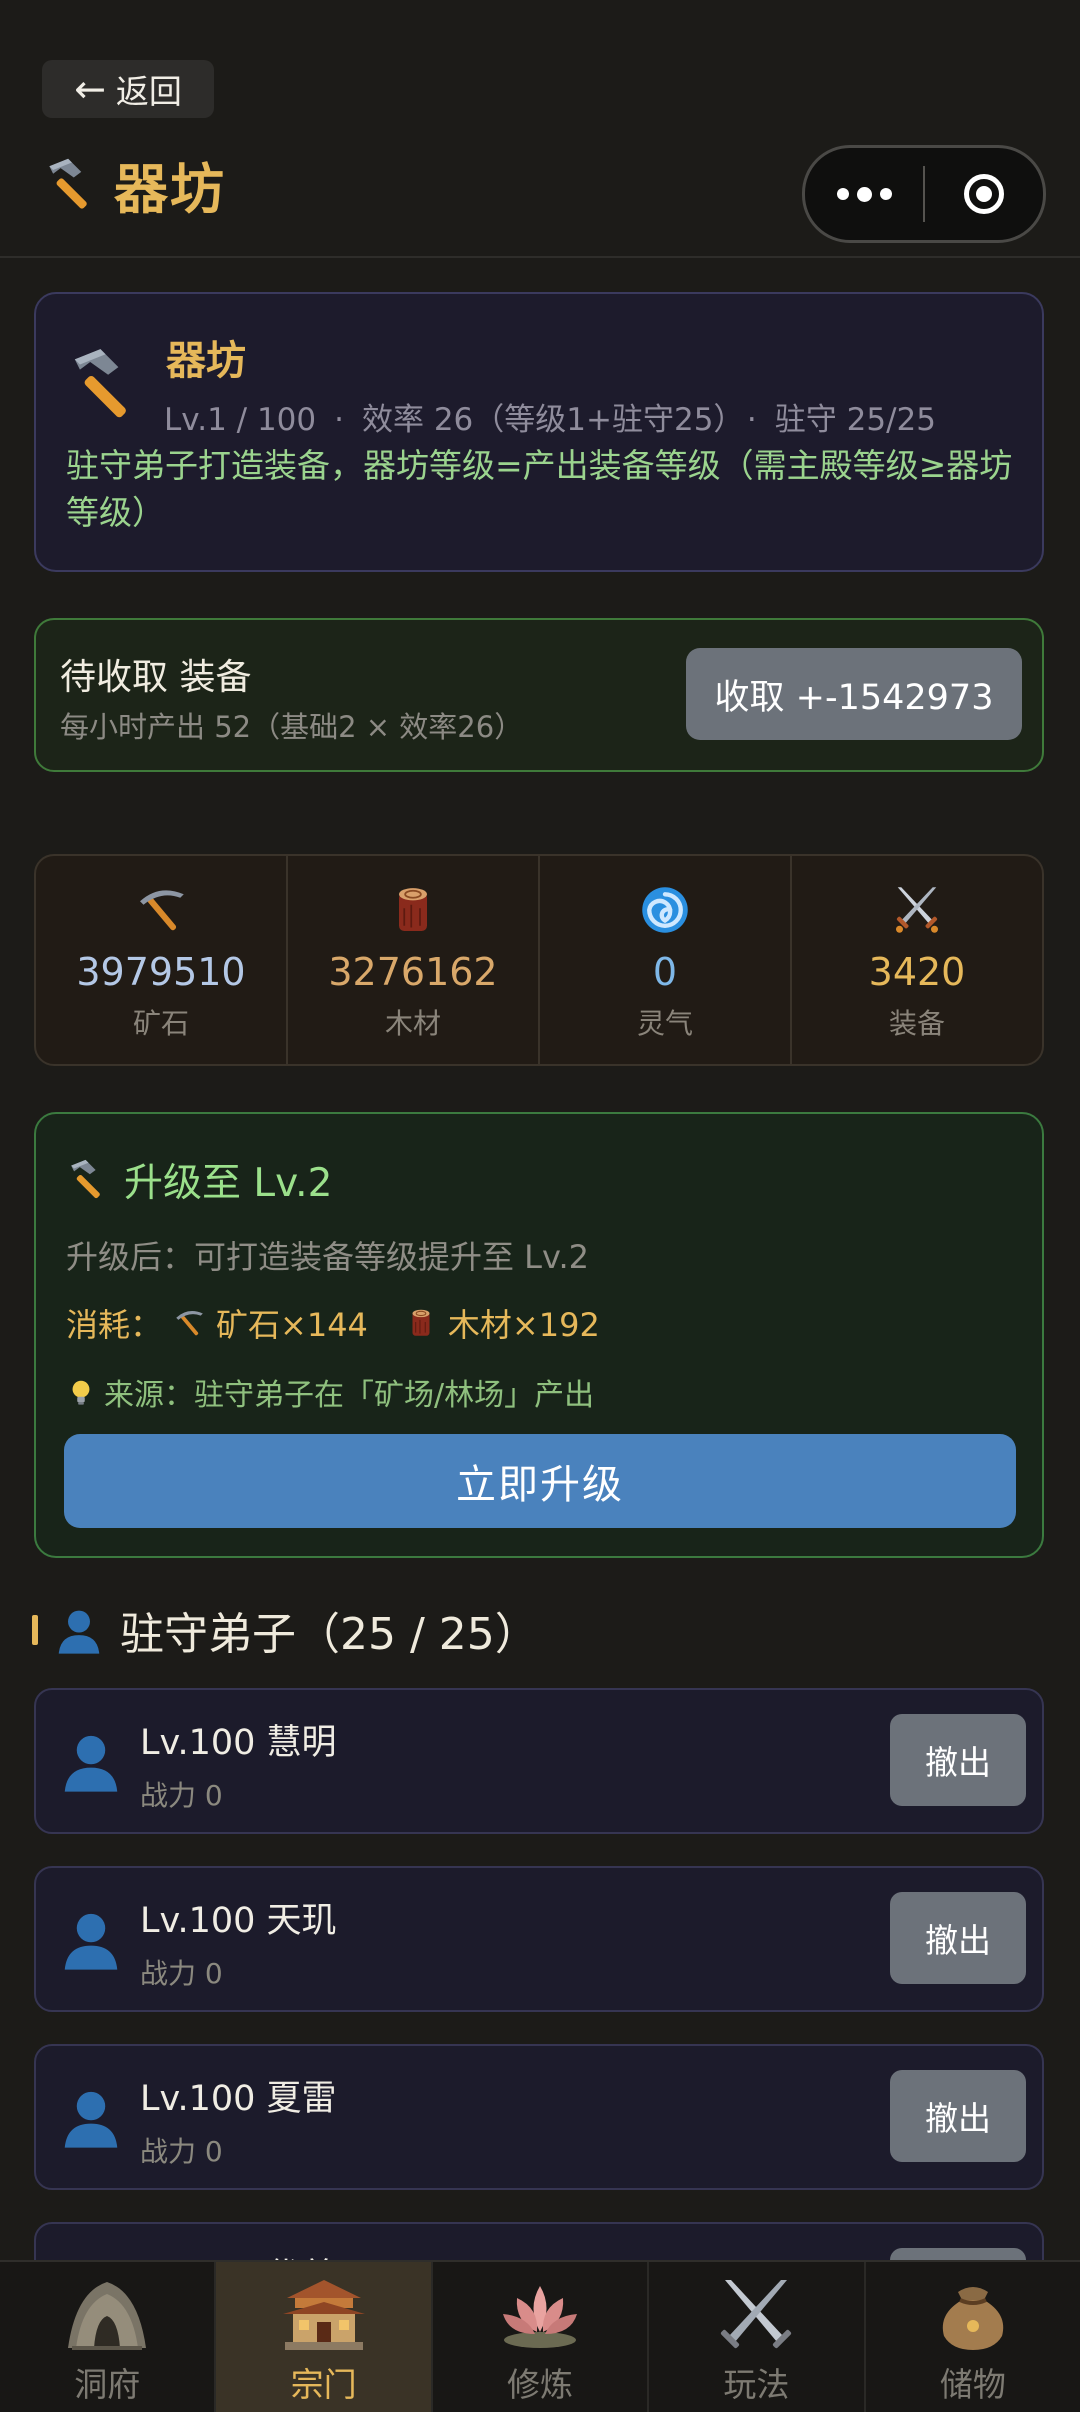 The image size is (1080, 2412). Describe the element at coordinates (973, 2313) in the screenshot. I see `storage-bag-icon` at that location.